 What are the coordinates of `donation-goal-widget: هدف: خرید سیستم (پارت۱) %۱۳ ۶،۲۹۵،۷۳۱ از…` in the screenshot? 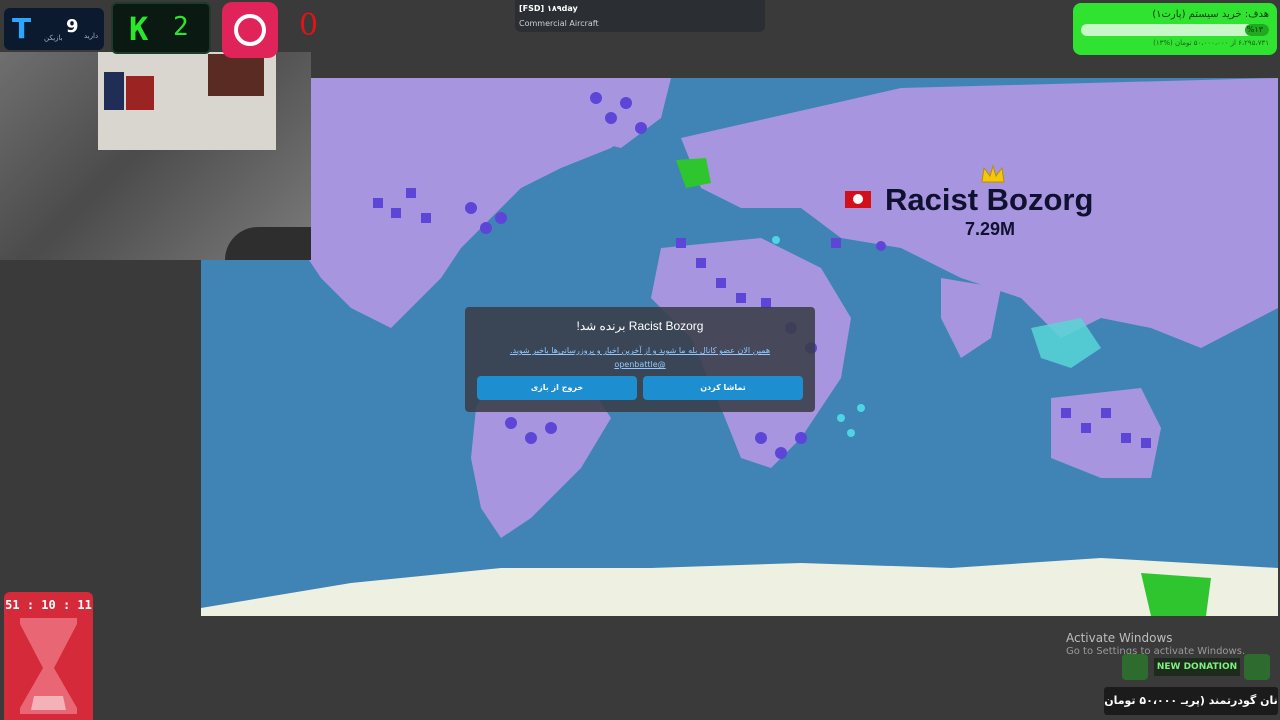 It's located at (1175, 29).